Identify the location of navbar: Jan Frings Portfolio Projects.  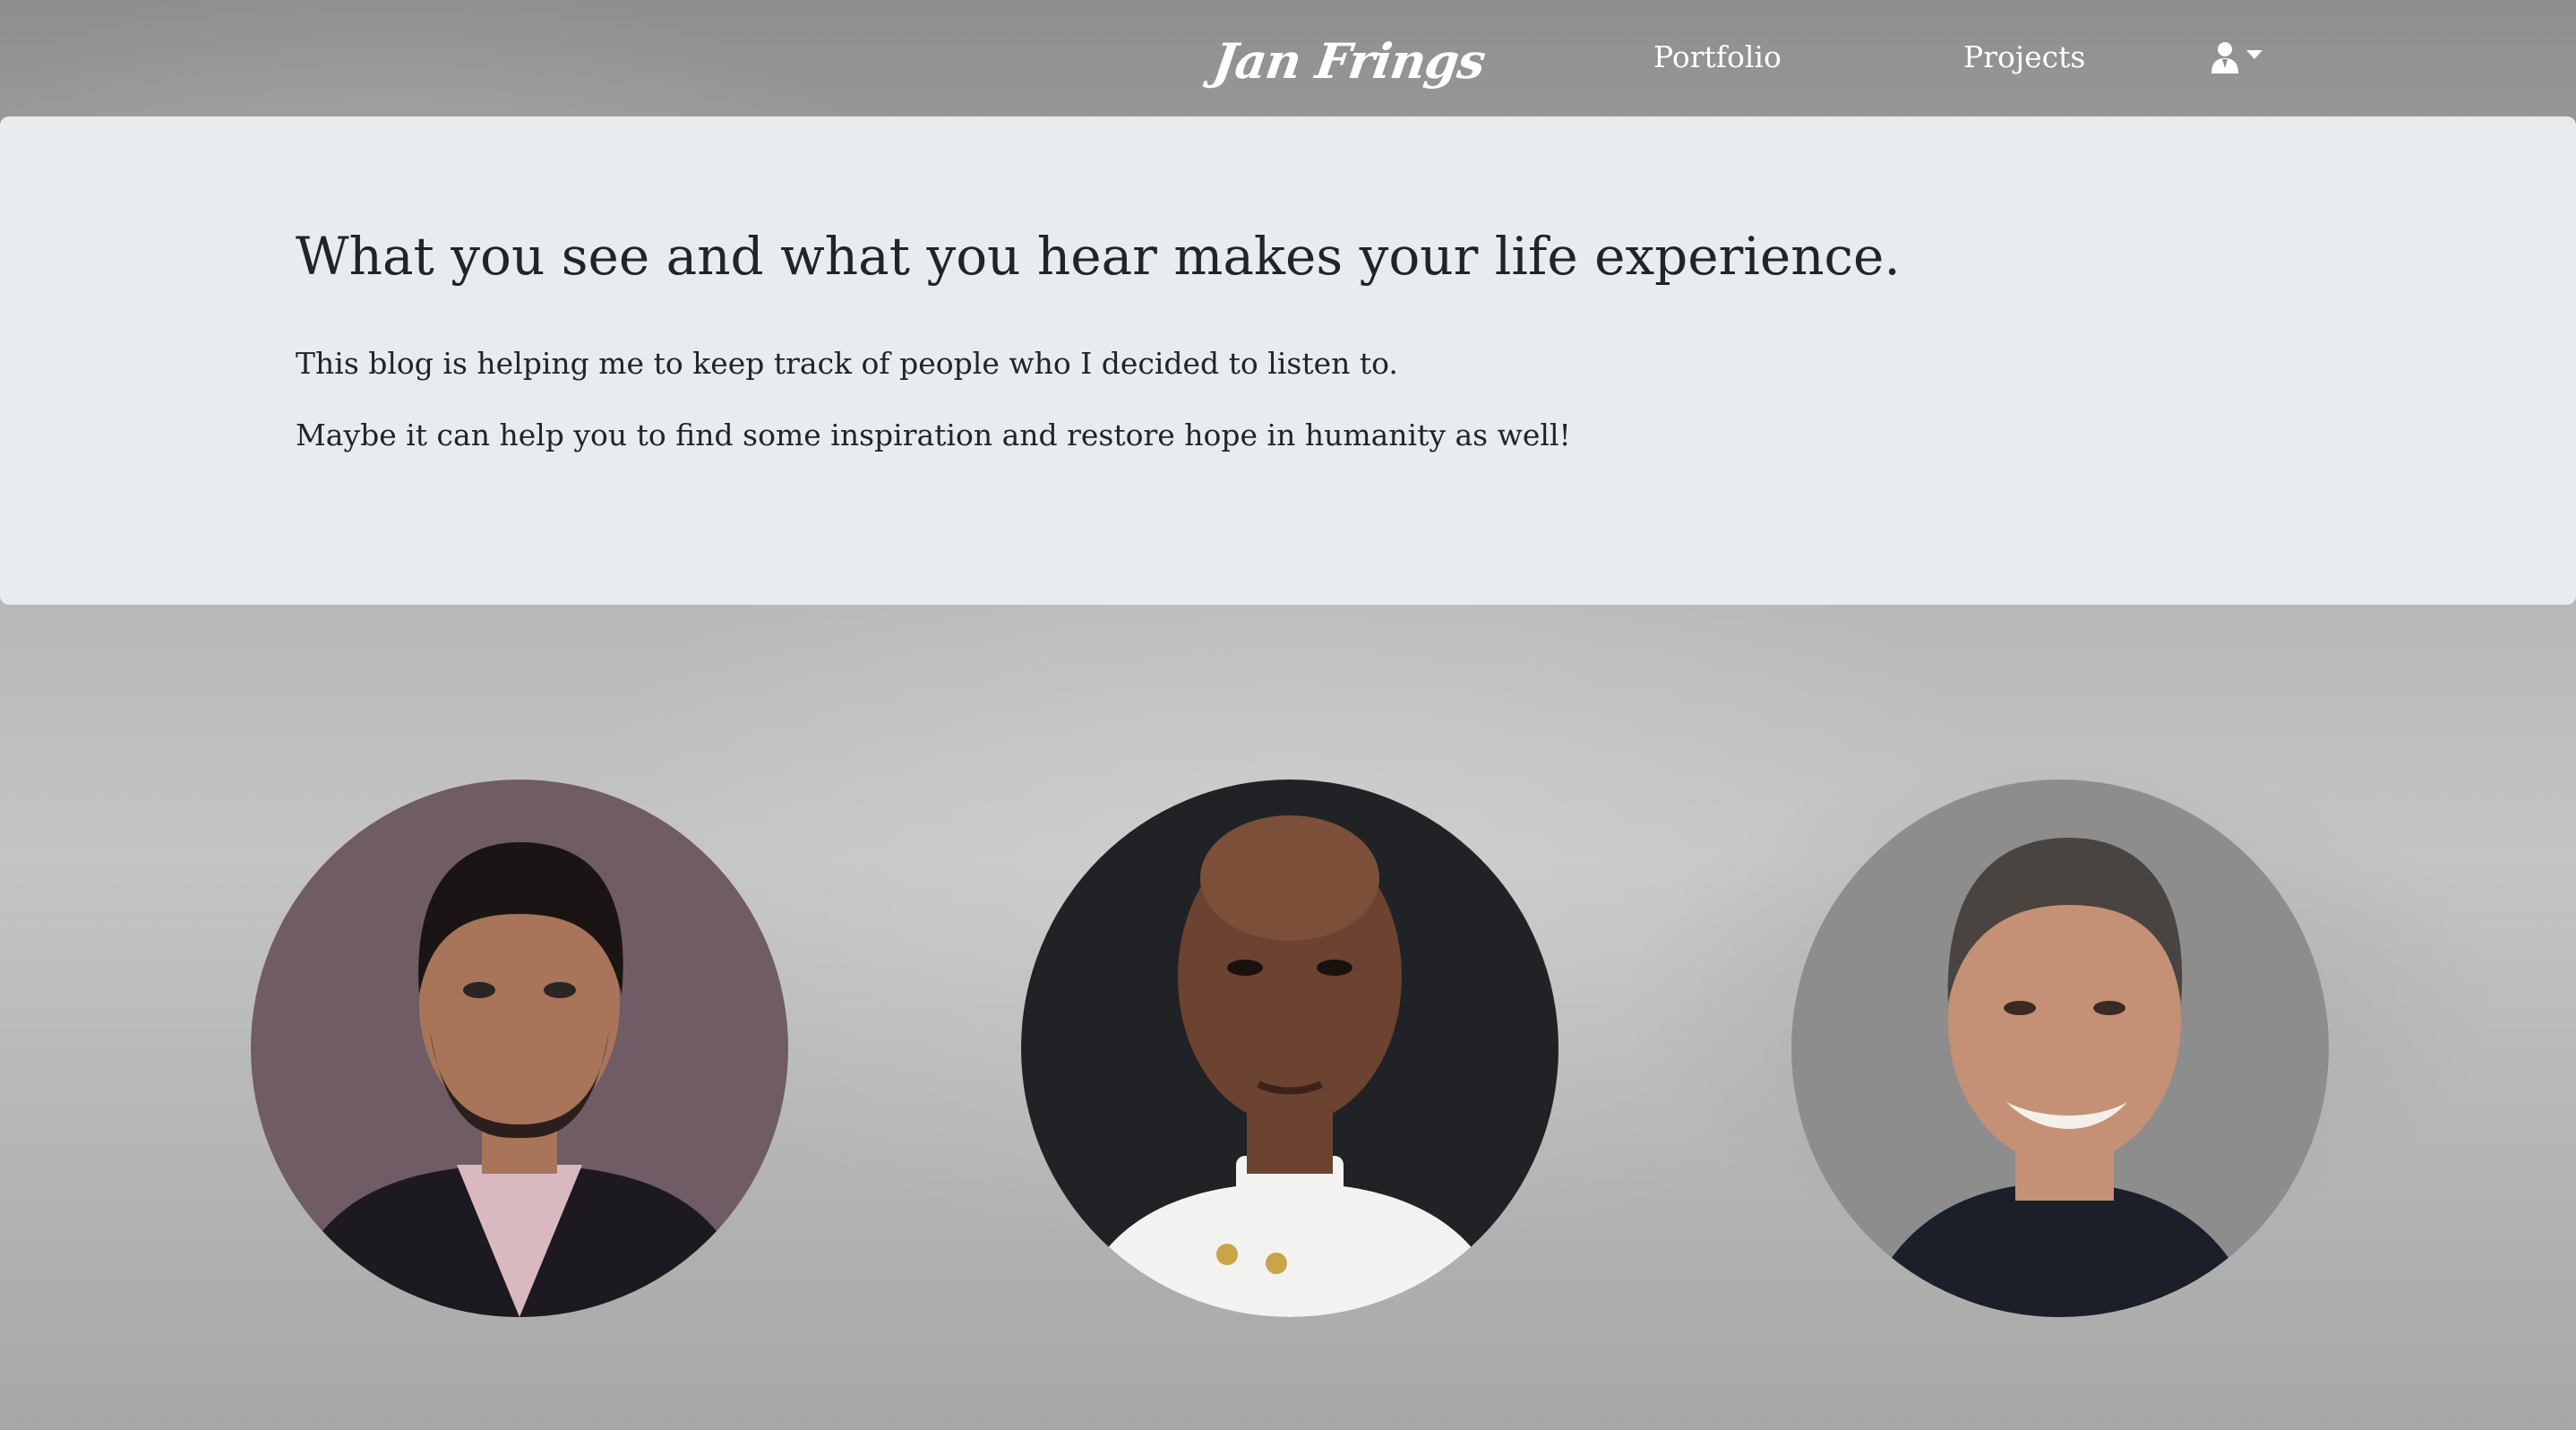
(1288, 58).